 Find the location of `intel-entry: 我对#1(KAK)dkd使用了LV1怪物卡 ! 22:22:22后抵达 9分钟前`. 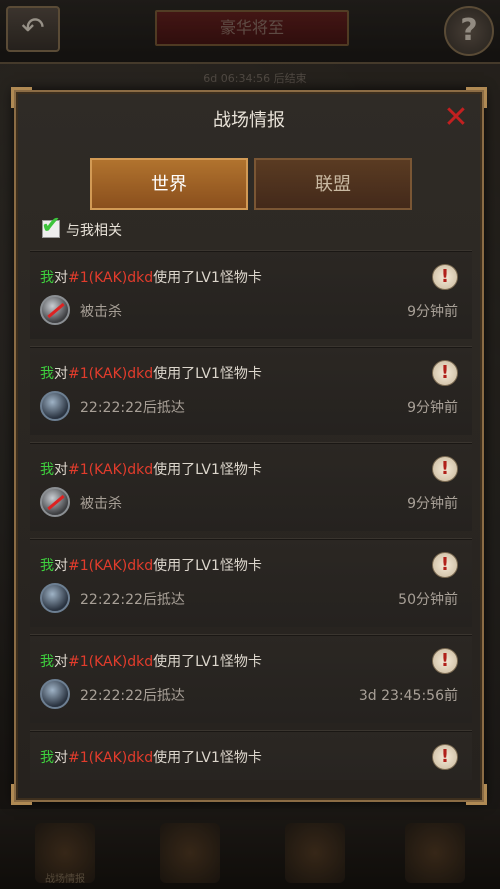

intel-entry: 我对#1(KAK)dkd使用了LV1怪物卡 ! 22:22:22后抵达 9分钟前 is located at coordinates (251, 390).